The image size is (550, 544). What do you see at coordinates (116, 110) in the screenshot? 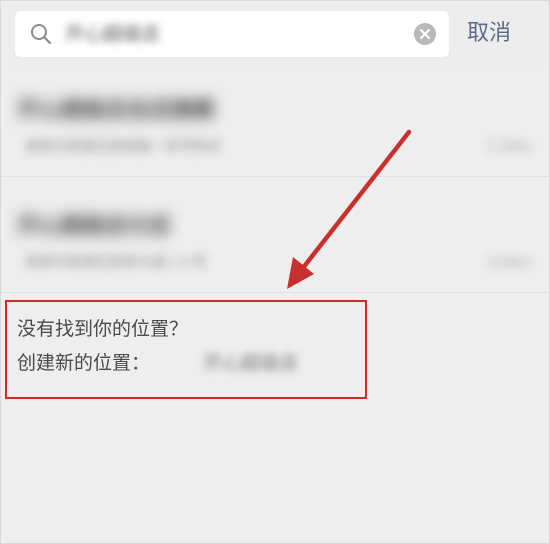
I see `location-title: 开心超级店总店旗舰` at bounding box center [116, 110].